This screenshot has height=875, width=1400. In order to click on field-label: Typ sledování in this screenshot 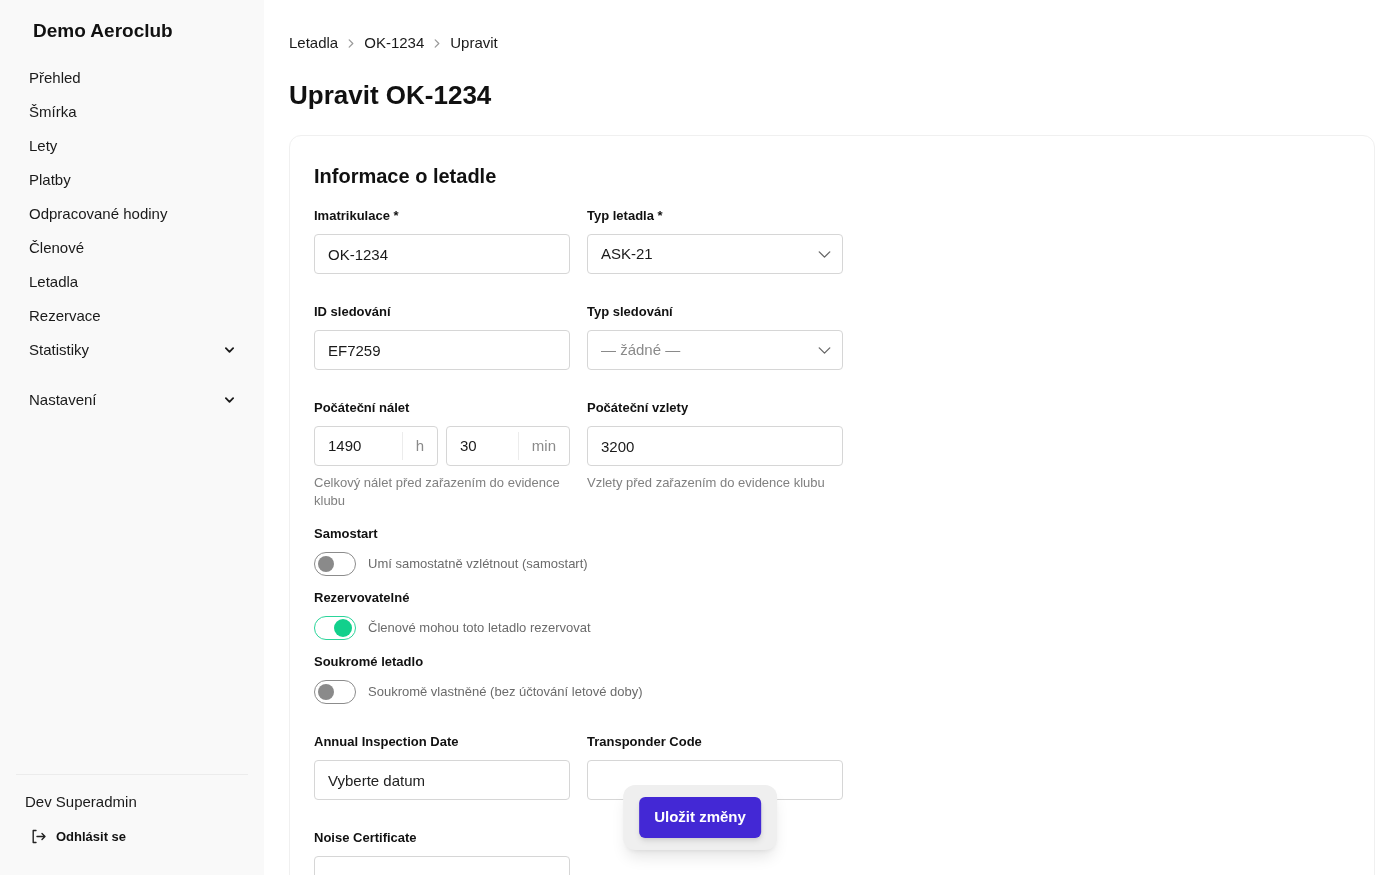, I will do `click(630, 312)`.